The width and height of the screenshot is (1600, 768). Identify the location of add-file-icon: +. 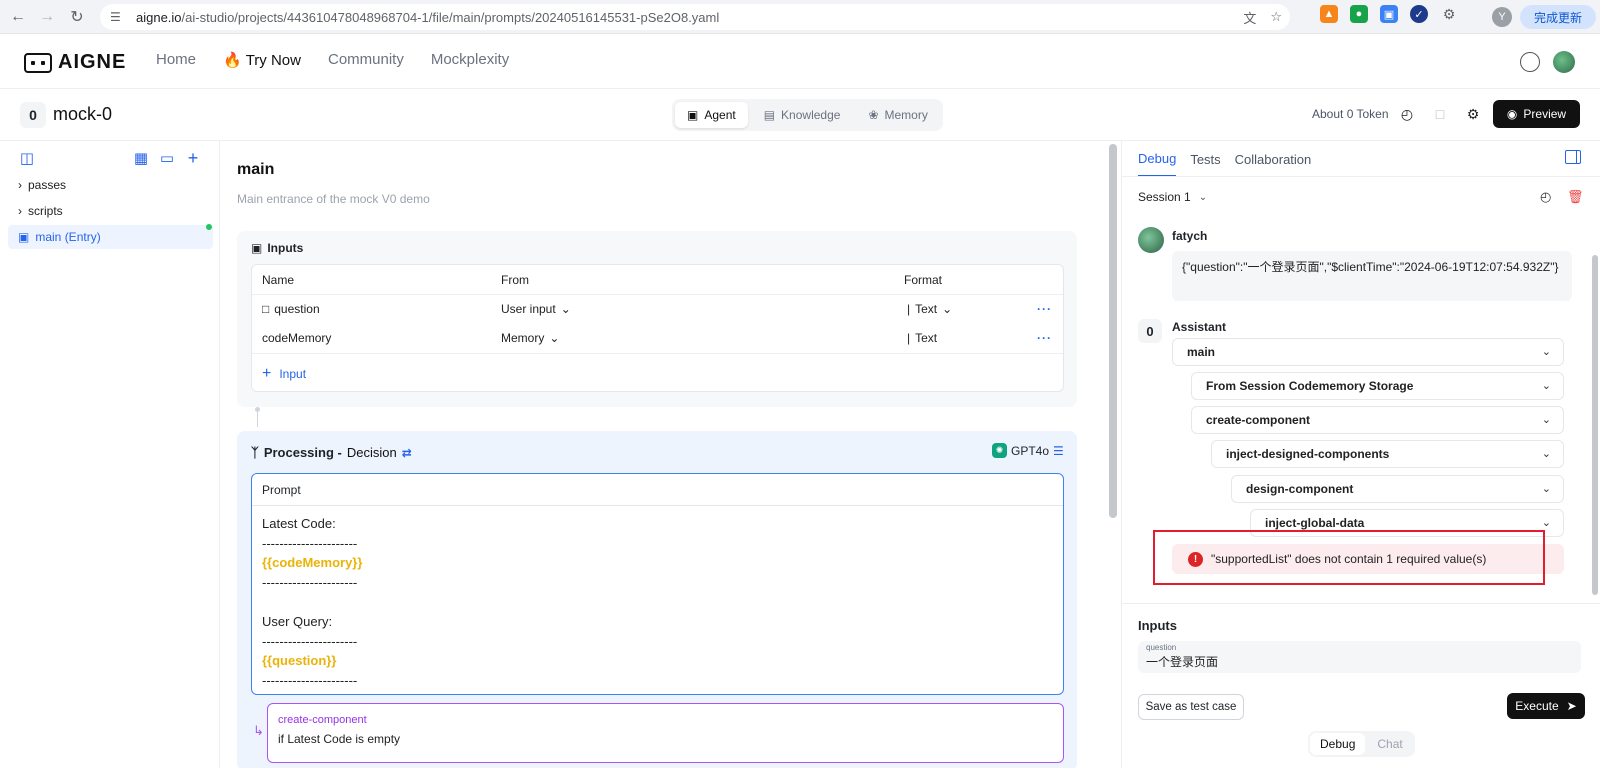
(193, 158).